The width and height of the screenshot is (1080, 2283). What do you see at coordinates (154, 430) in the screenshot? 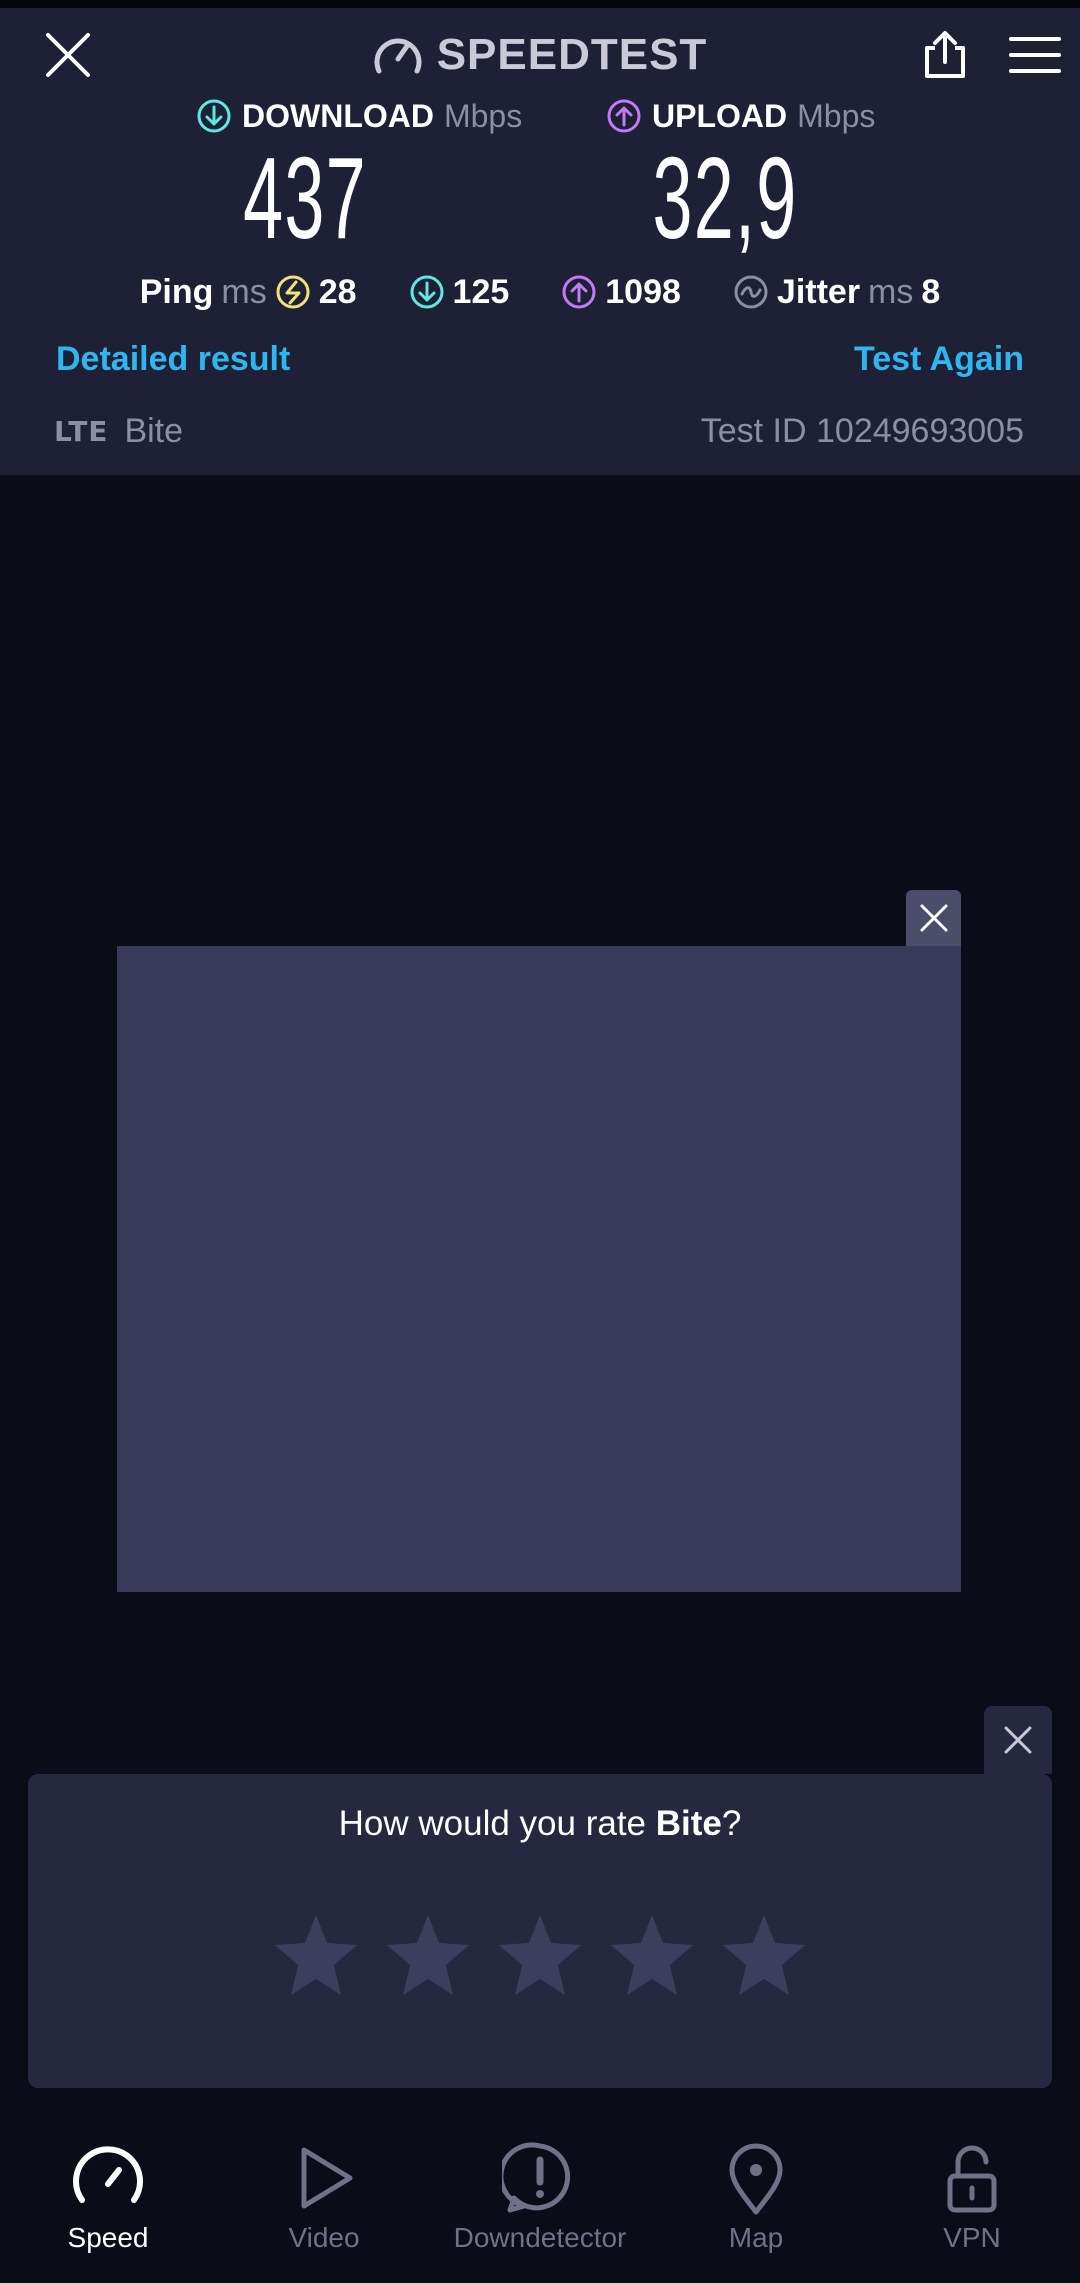
I see `provider-name: Bite` at bounding box center [154, 430].